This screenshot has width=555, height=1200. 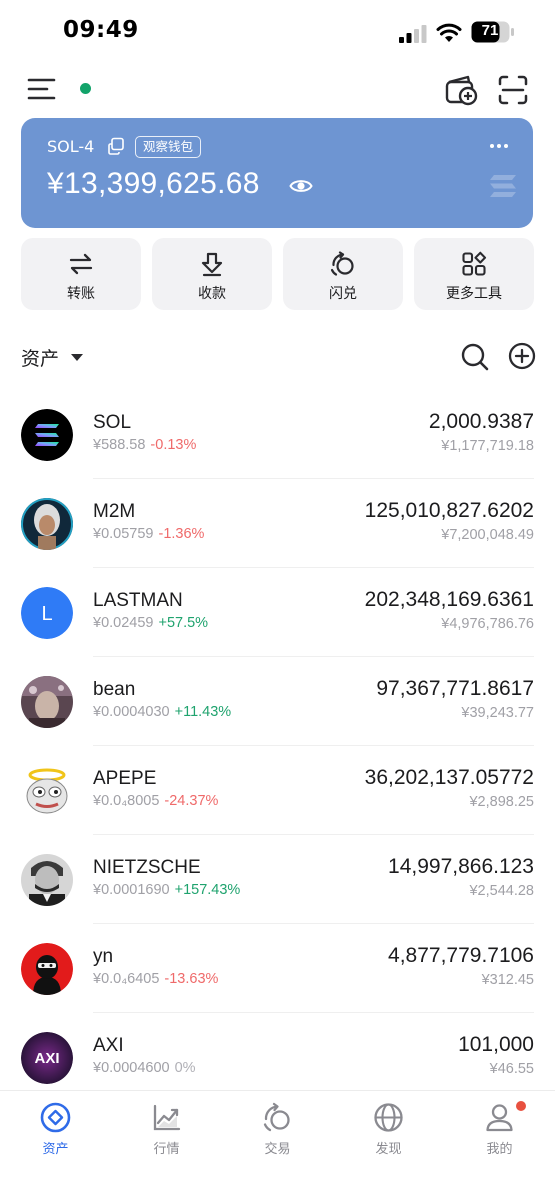 What do you see at coordinates (499, 1149) in the screenshot?
I see `tab-profile-label: 我的` at bounding box center [499, 1149].